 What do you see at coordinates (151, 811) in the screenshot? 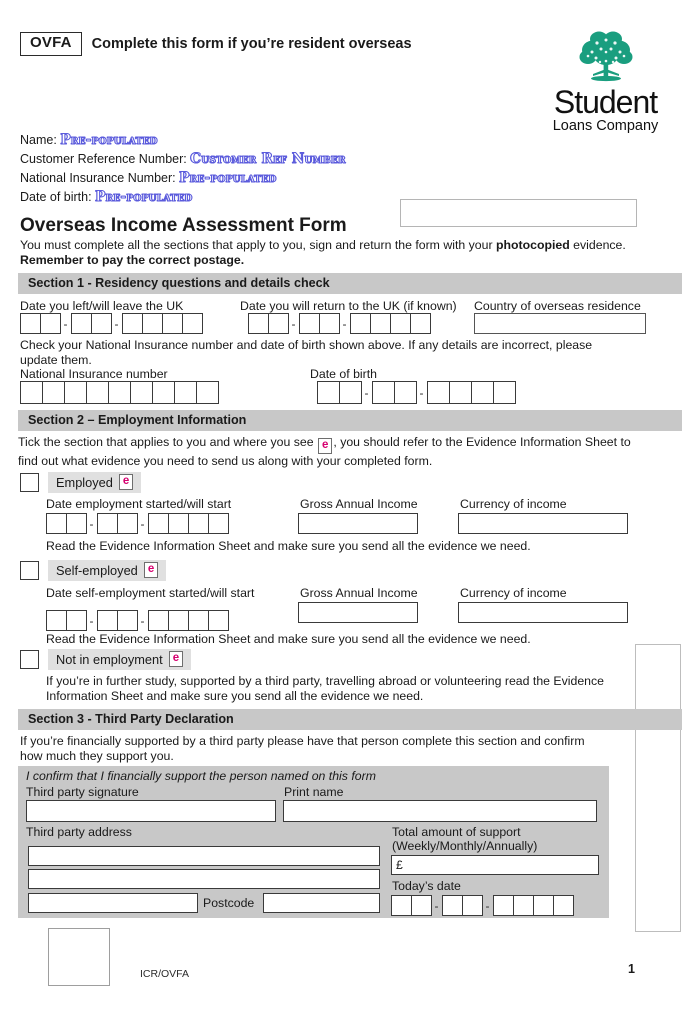
I see `signature-input` at bounding box center [151, 811].